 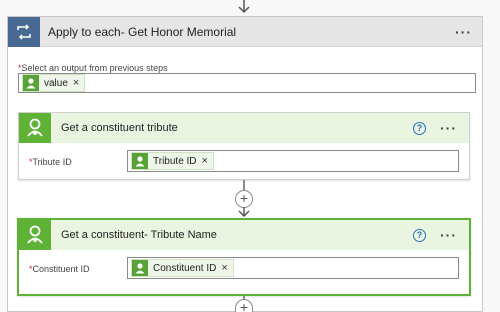 What do you see at coordinates (244, 128) in the screenshot?
I see `action-card-header: Get a constituent tribute ? ···` at bounding box center [244, 128].